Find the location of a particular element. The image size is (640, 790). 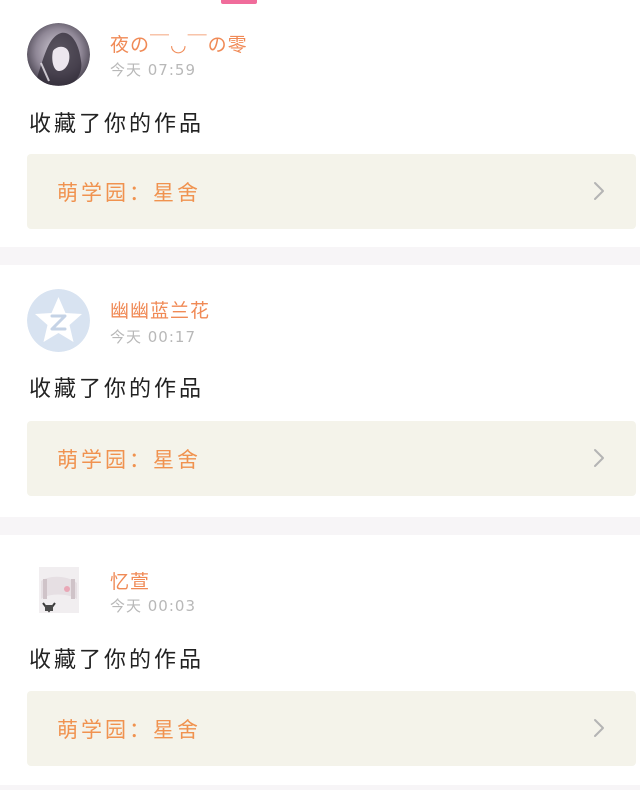

username: 夜の￣◡￣の零 is located at coordinates (179, 43).